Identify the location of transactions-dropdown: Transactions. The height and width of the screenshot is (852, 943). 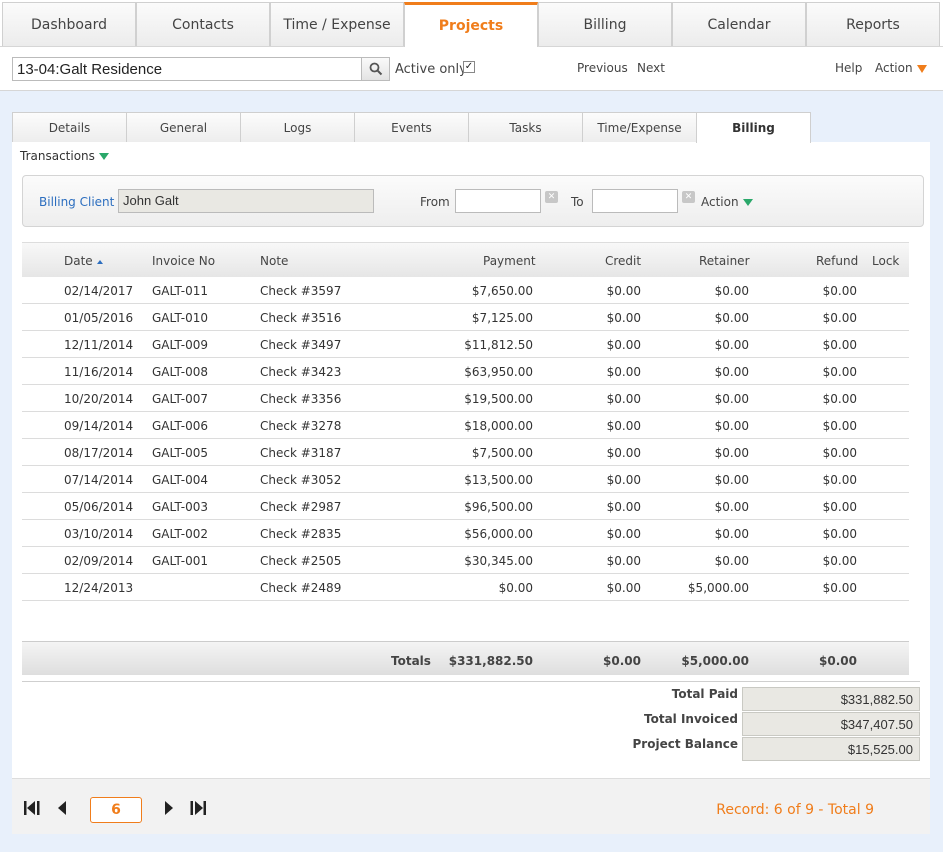
(64, 156).